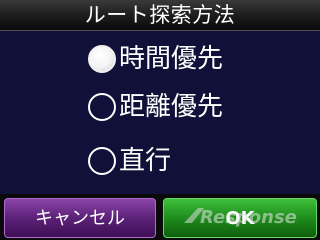 The width and height of the screenshot is (320, 240). I want to click on option-time-priority: 時間優先, so click(155, 59).